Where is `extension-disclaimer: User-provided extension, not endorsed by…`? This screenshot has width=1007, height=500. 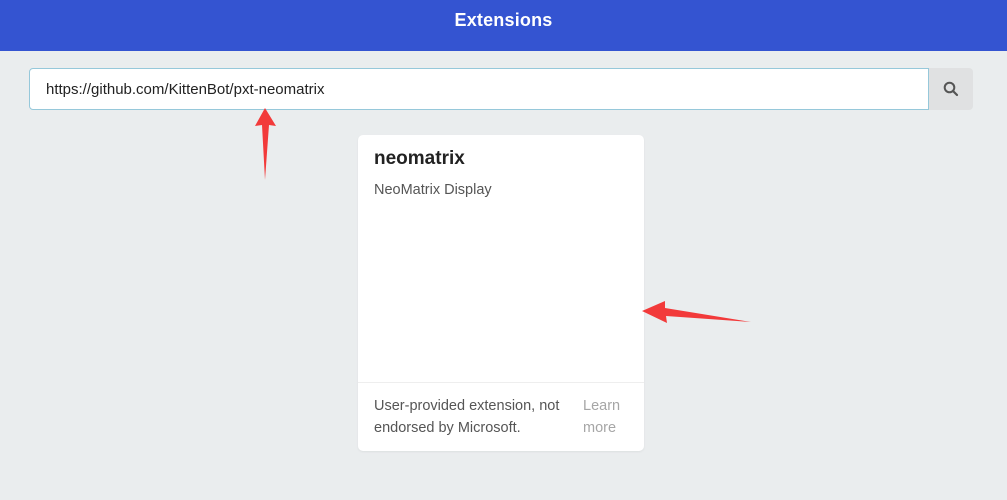
extension-disclaimer: User-provided extension, not endorsed by… is located at coordinates (467, 417).